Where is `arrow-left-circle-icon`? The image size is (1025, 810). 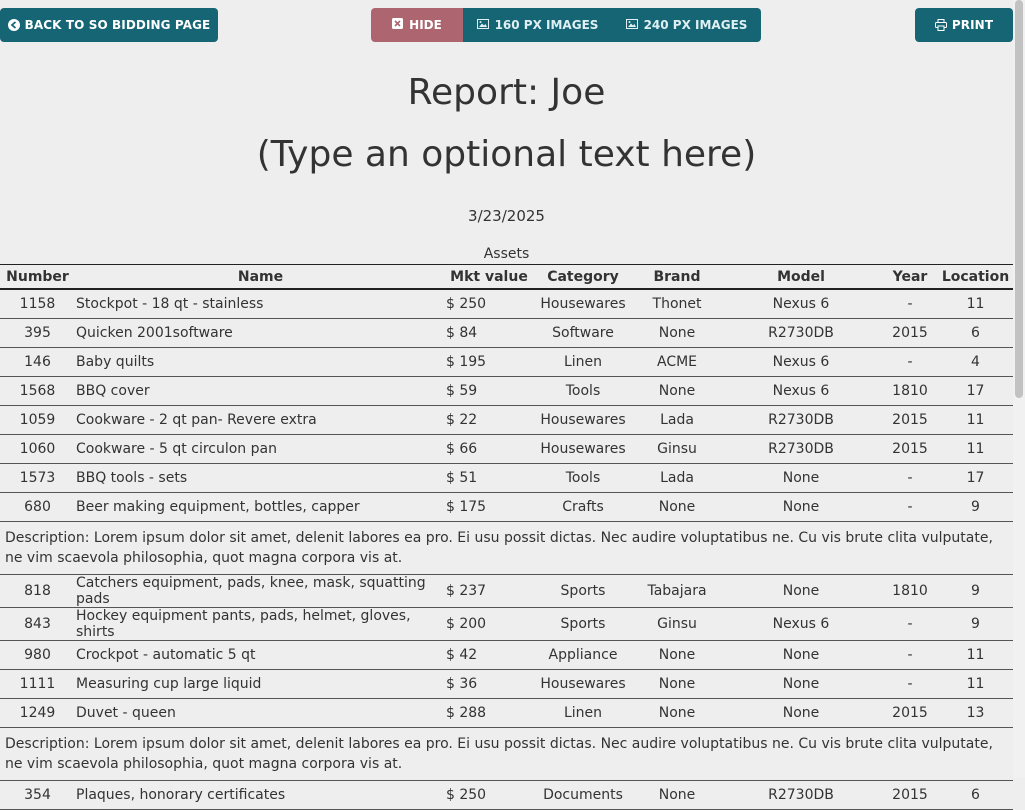 arrow-left-circle-icon is located at coordinates (13, 25).